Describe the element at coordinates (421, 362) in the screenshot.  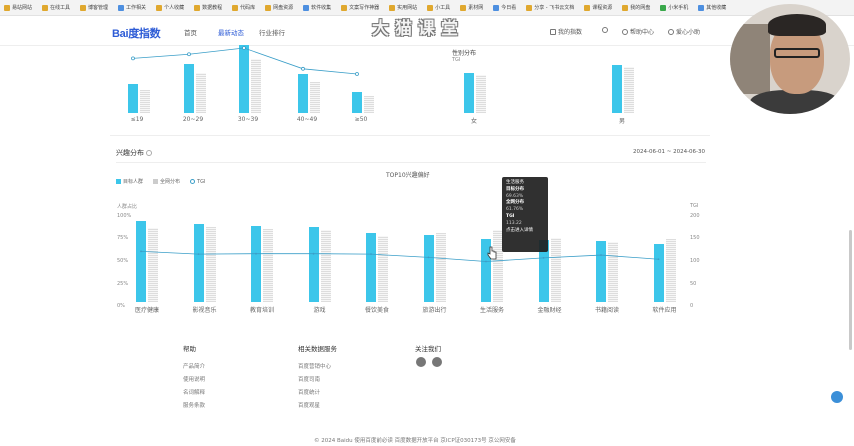
I see `weibo-icon` at that location.